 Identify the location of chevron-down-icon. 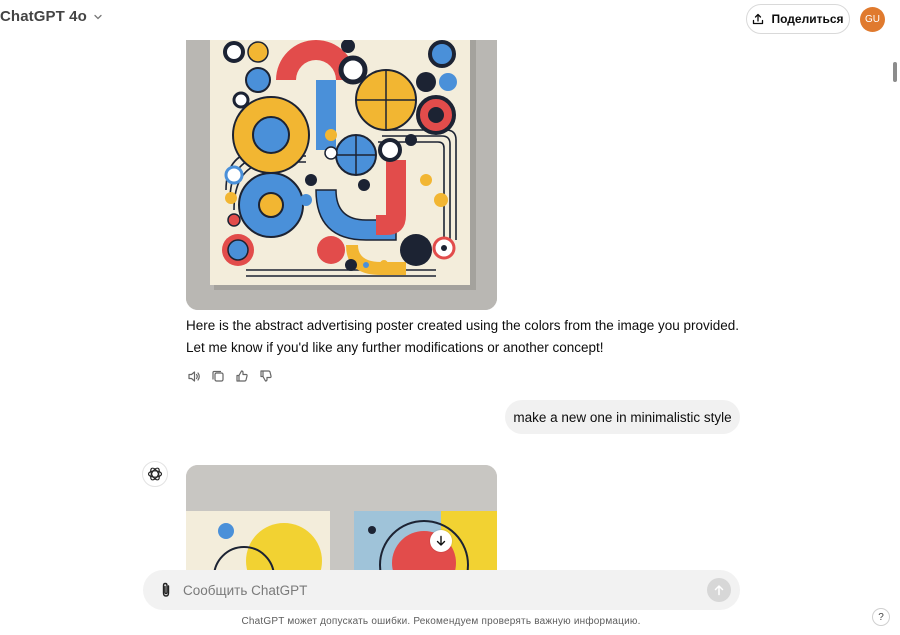
(98, 16).